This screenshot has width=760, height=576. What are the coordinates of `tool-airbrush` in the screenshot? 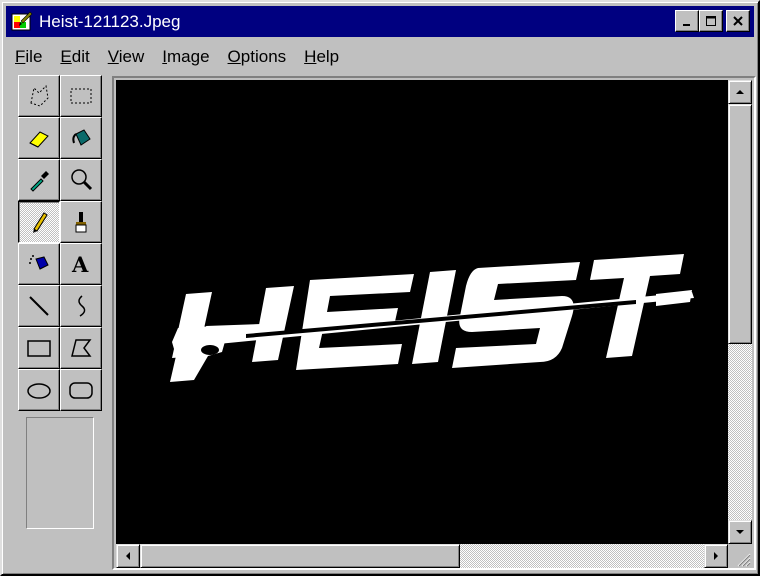 It's located at (39, 264).